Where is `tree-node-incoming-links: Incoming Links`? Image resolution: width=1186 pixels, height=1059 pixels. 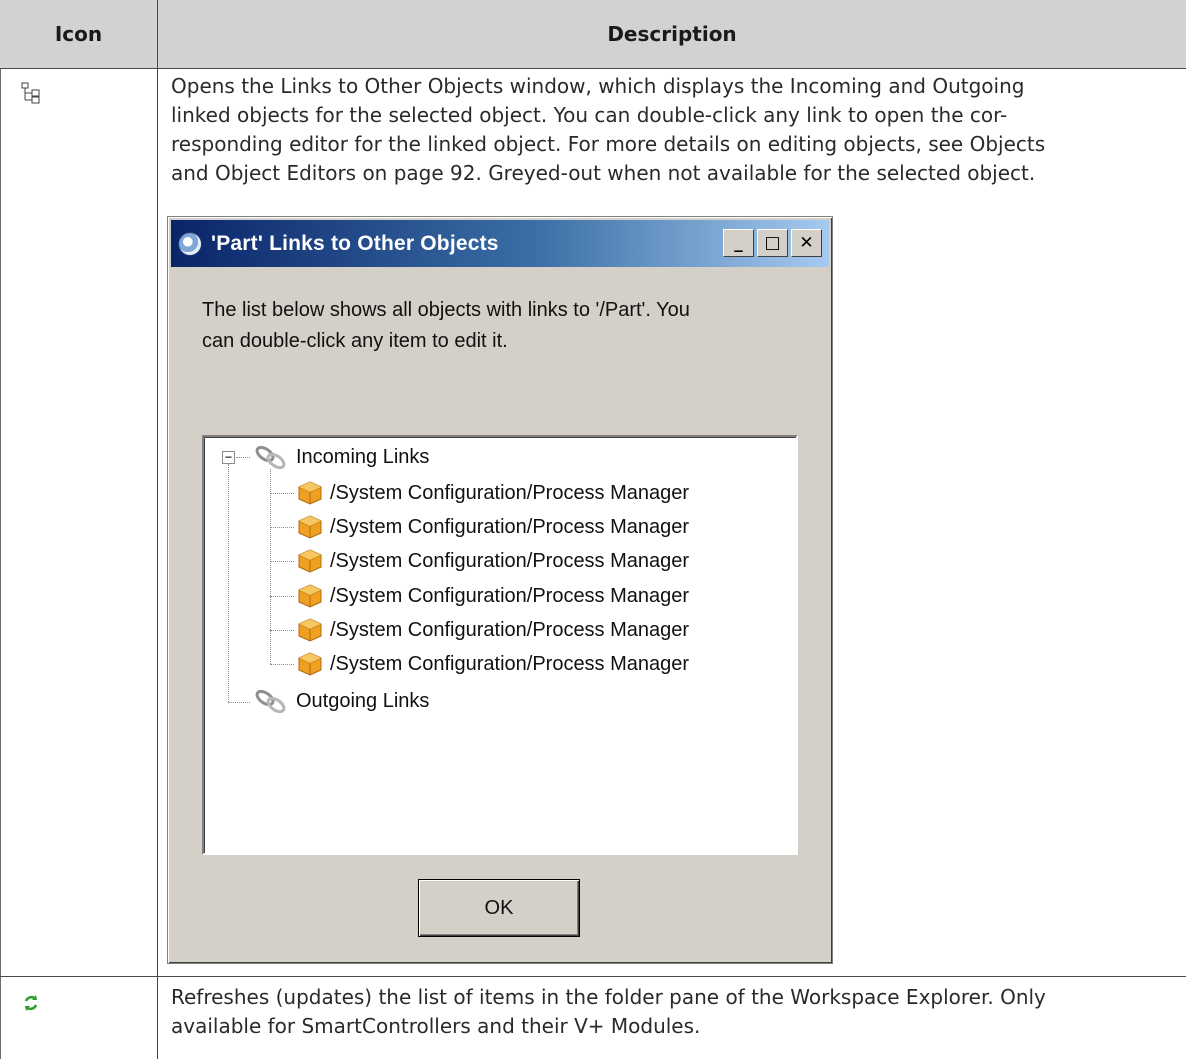 tree-node-incoming-links: Incoming Links is located at coordinates (340, 457).